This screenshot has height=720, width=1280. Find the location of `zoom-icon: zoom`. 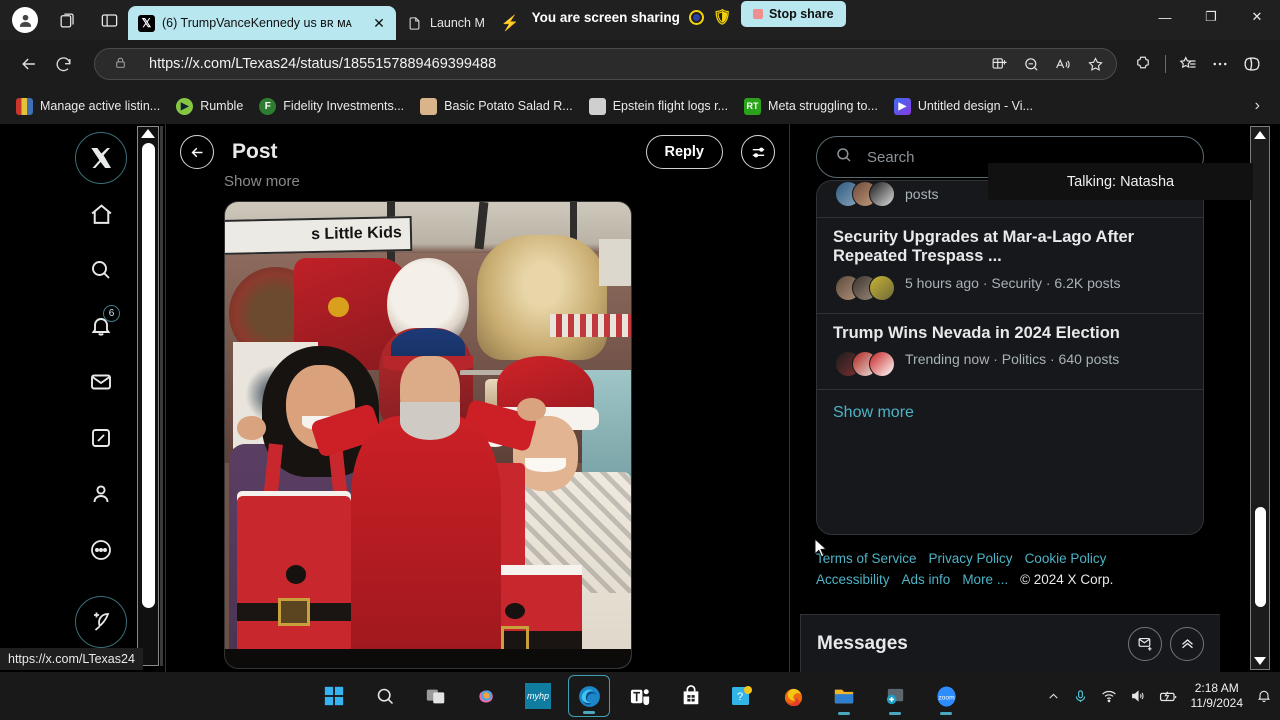

zoom-icon: zoom is located at coordinates (946, 696).